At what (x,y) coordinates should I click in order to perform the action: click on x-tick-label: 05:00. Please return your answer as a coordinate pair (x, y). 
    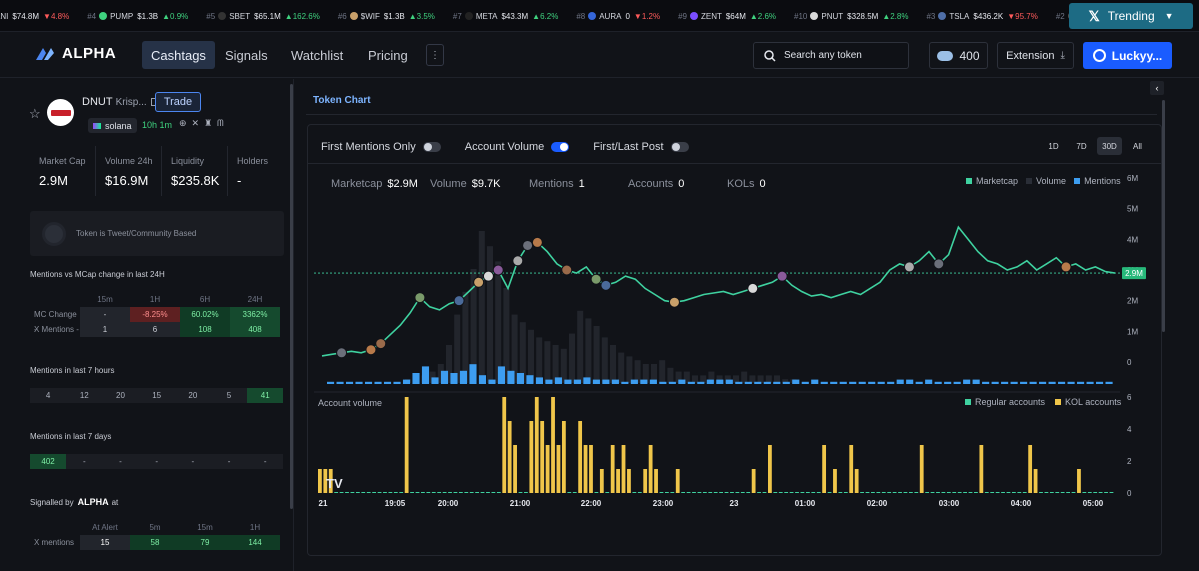
    Looking at the image, I should click on (1093, 503).